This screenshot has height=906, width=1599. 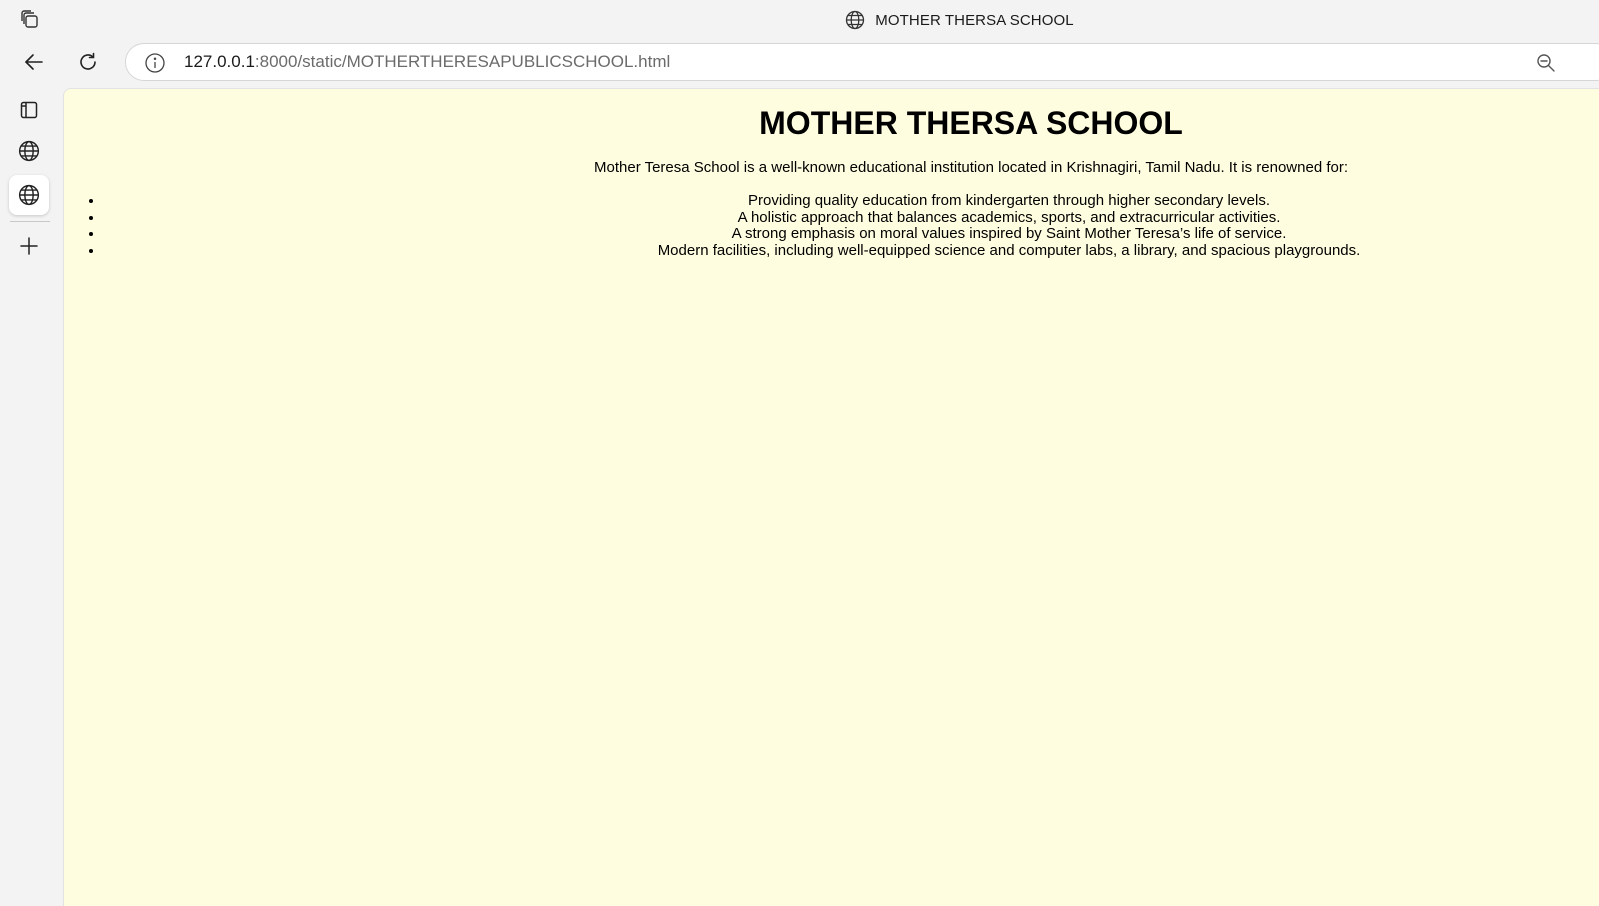 I want to click on reload-icon, so click(x=88, y=62).